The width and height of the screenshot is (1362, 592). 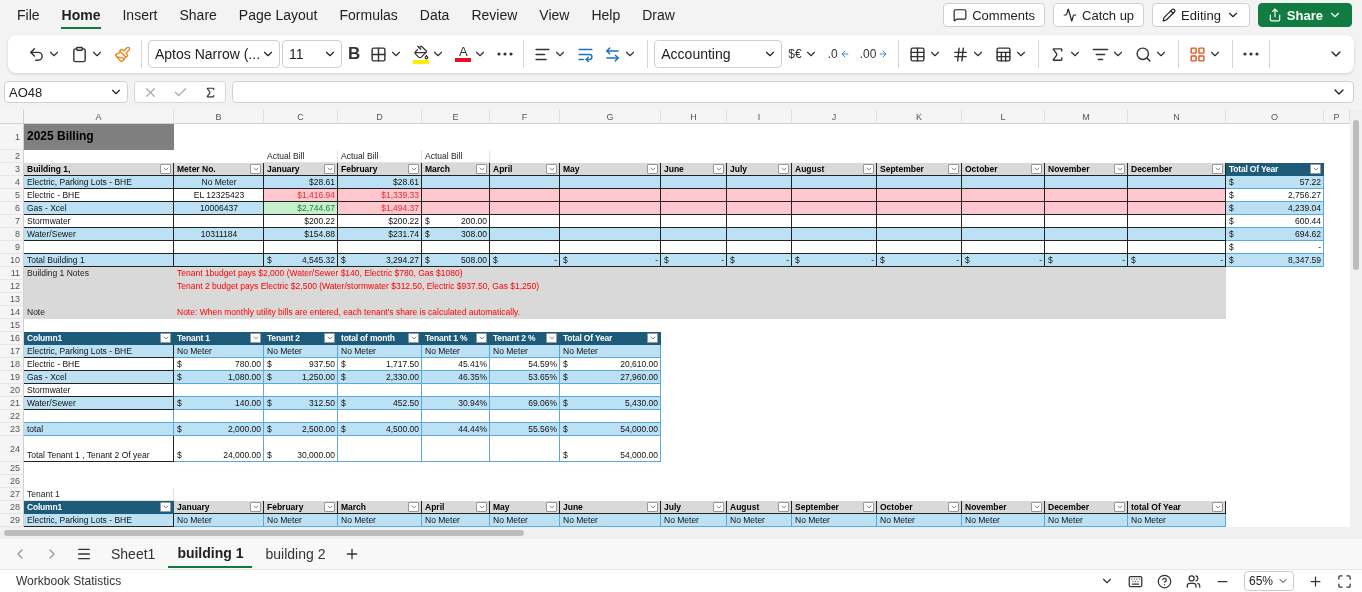 I want to click on menu-tab: Help, so click(x=606, y=15).